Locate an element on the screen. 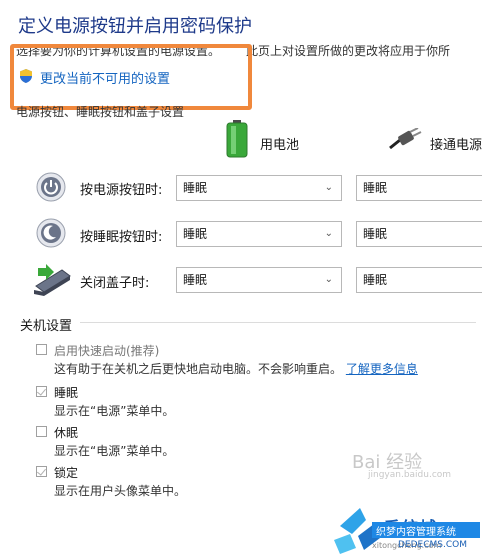 The image size is (482, 556). site-banner-text: 织梦内容管理系统 is located at coordinates (416, 532).